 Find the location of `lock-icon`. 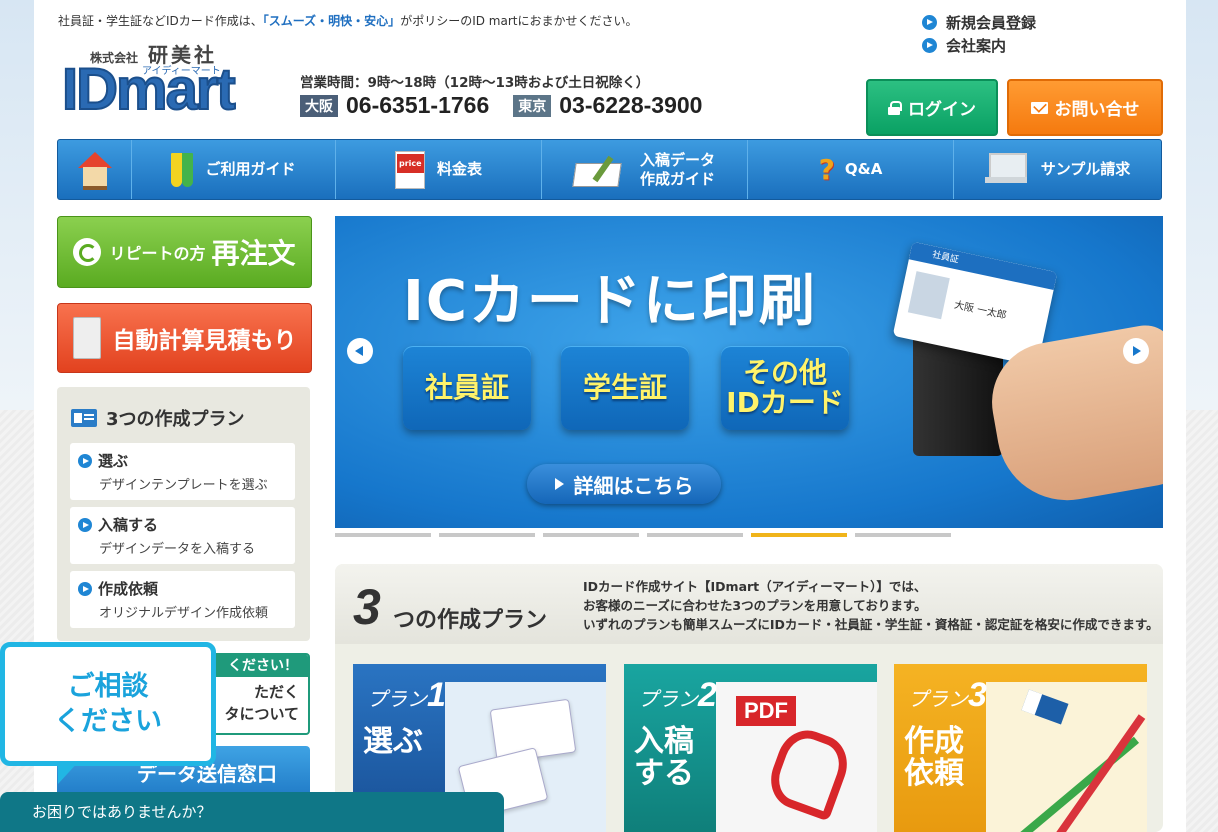

lock-icon is located at coordinates (895, 107).